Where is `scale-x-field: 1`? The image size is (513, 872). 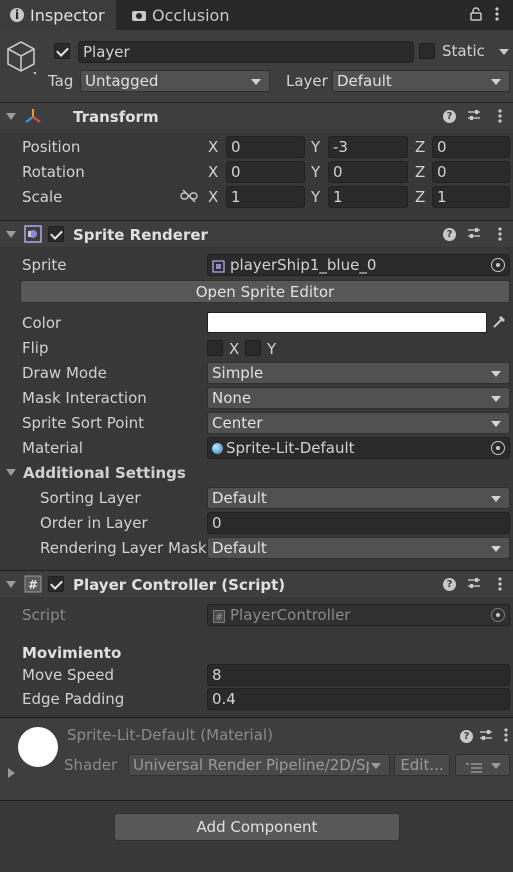 scale-x-field: 1 is located at coordinates (265, 197).